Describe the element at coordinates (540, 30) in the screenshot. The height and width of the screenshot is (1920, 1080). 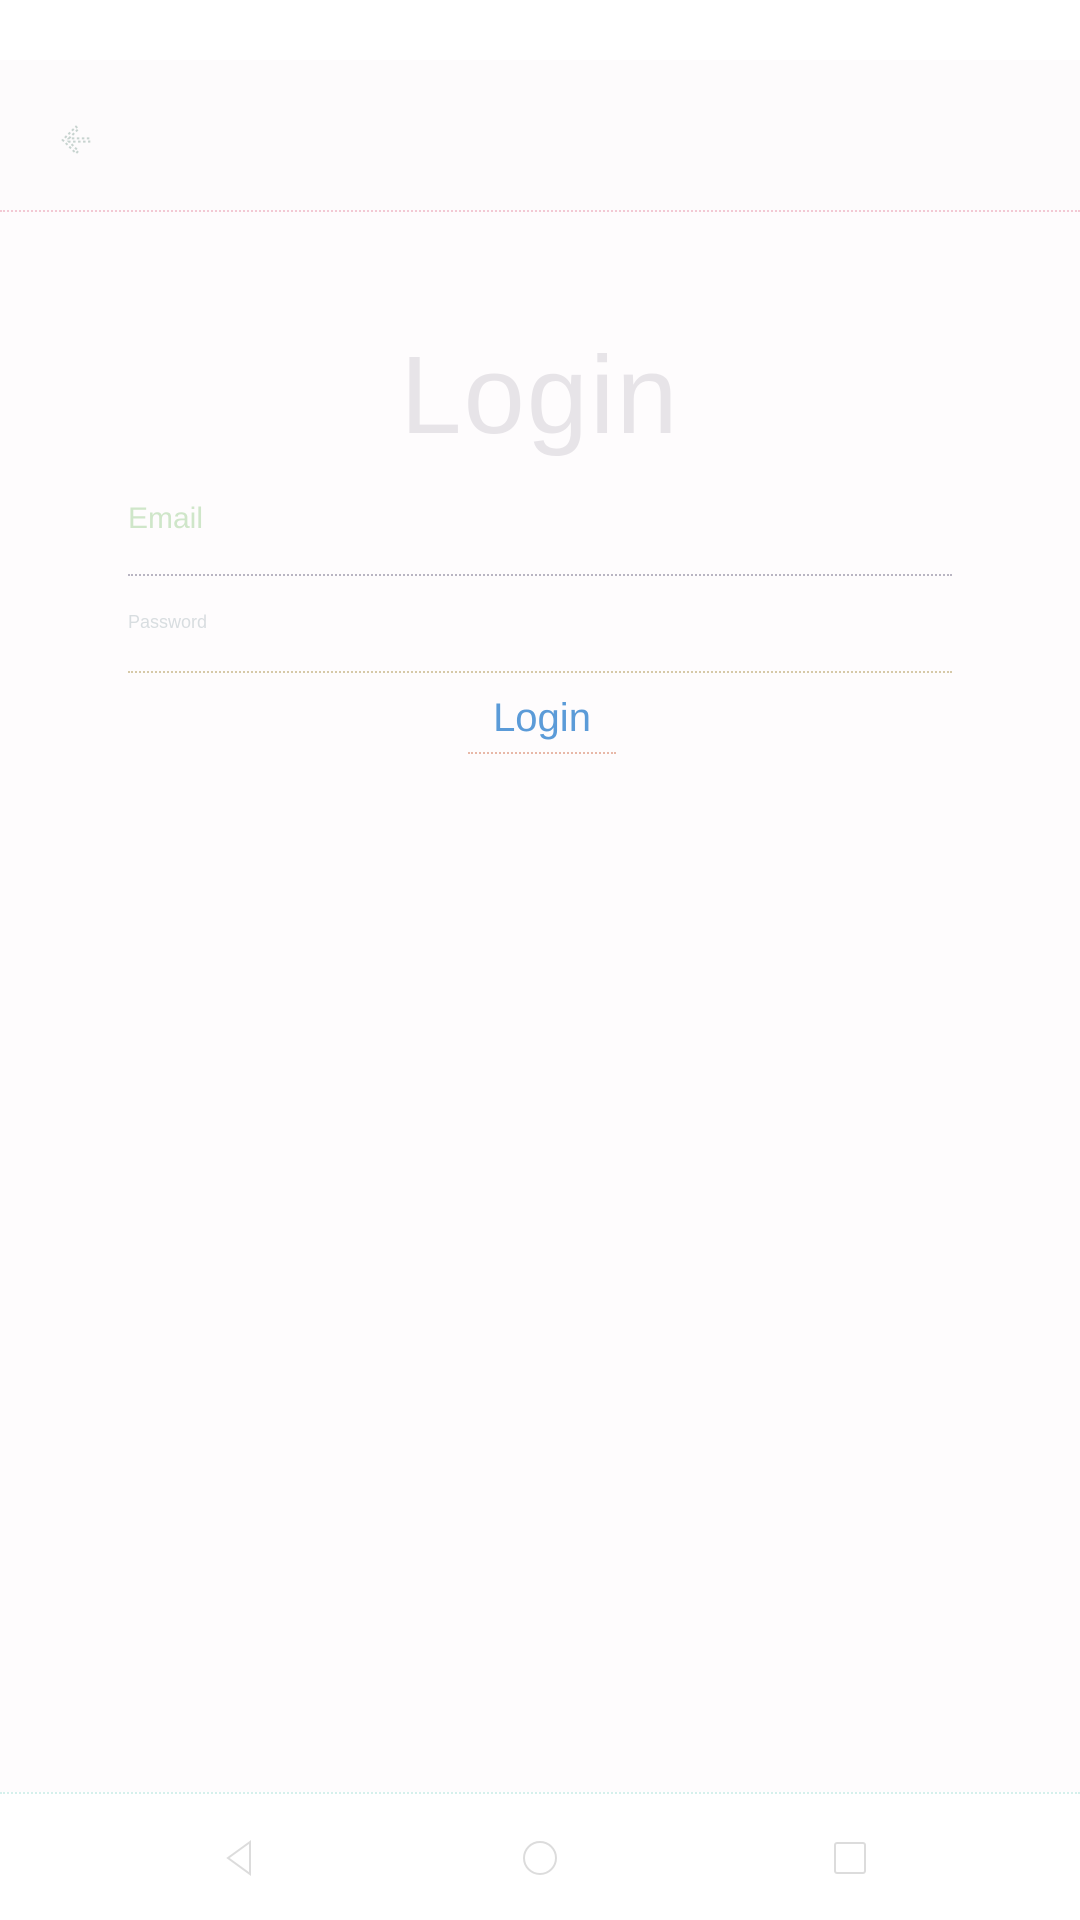
I see `status-bar` at that location.